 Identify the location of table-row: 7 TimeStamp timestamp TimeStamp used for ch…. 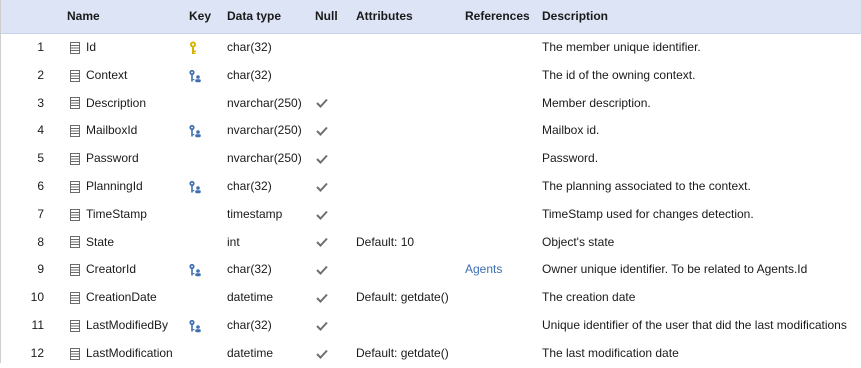
(431, 215).